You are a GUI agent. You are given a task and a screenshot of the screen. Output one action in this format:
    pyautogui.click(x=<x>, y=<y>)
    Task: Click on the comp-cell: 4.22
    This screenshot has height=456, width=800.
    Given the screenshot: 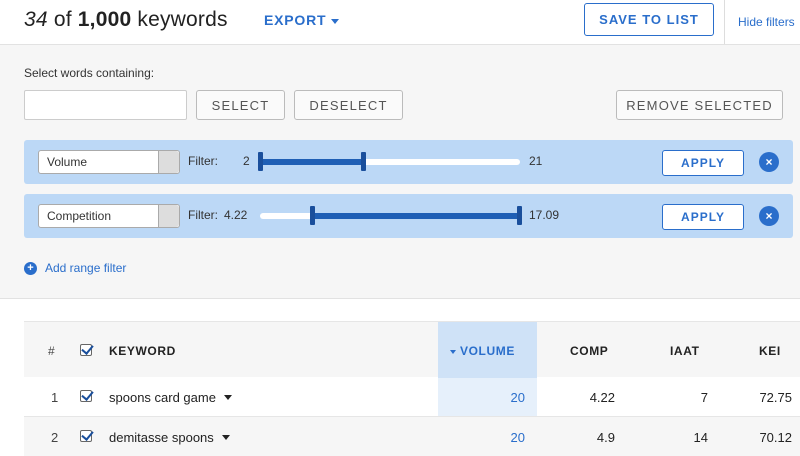 What is the action you would take?
    pyautogui.click(x=602, y=397)
    